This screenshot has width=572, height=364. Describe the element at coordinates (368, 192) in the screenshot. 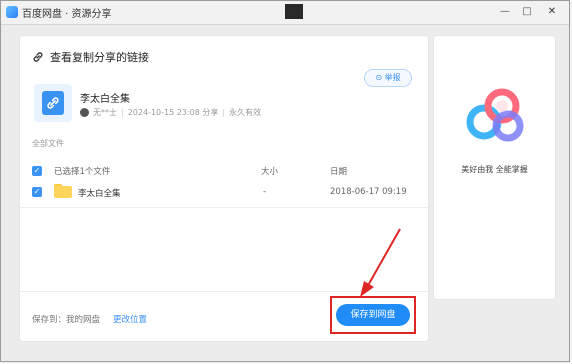

I see `row-file-date: 2018-06-17 09:19` at that location.